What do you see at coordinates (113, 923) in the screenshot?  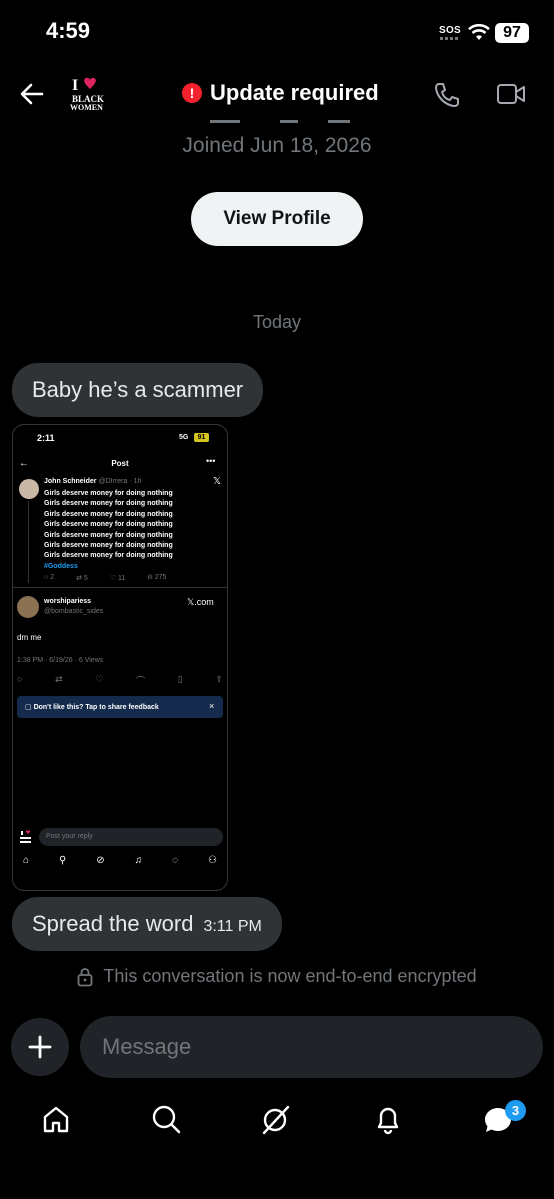 I see `message-text: Spread the word` at bounding box center [113, 923].